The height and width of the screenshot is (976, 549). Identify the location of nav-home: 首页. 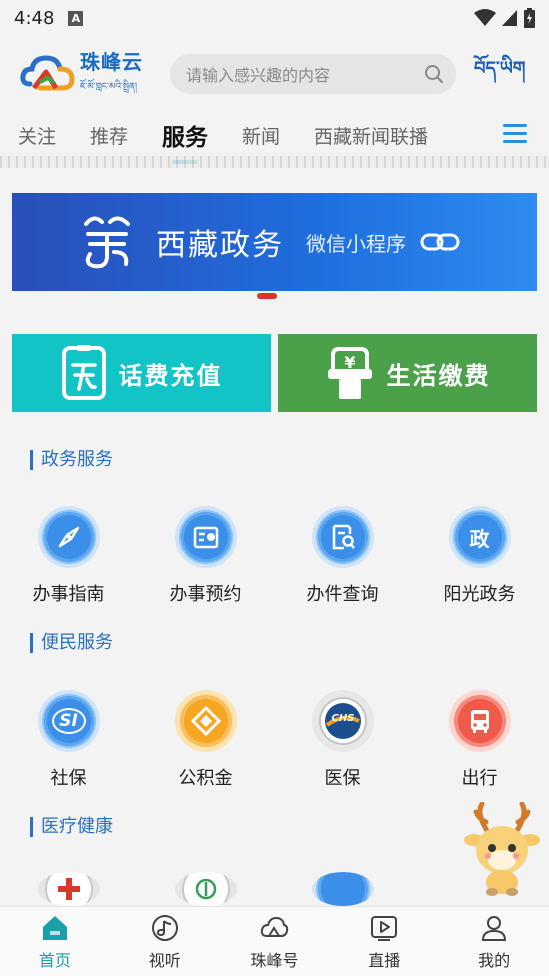
(55, 941).